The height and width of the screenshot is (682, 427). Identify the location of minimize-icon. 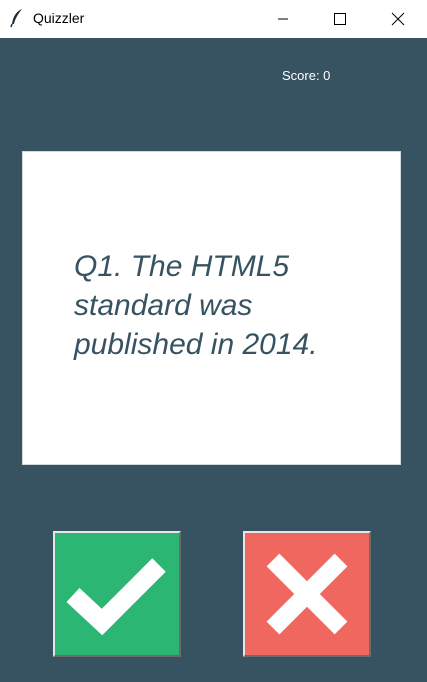
(283, 19).